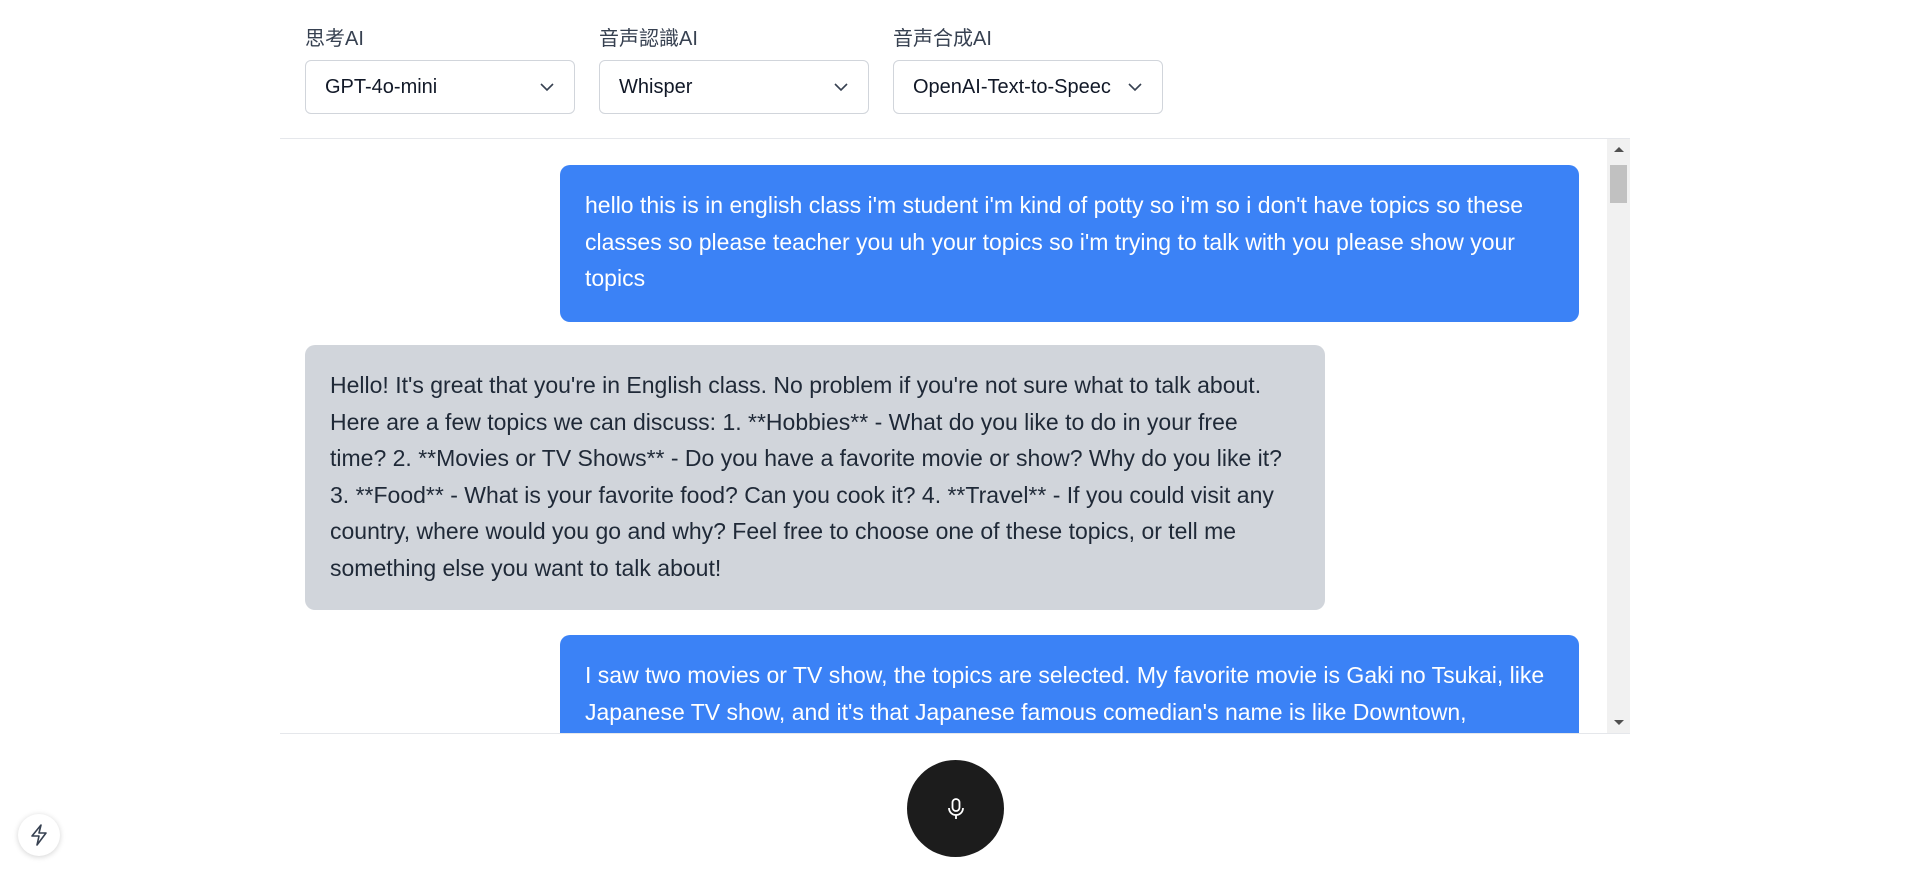 The height and width of the screenshot is (875, 1910). I want to click on speech-recognition-ai-select: Whisper, so click(734, 87).